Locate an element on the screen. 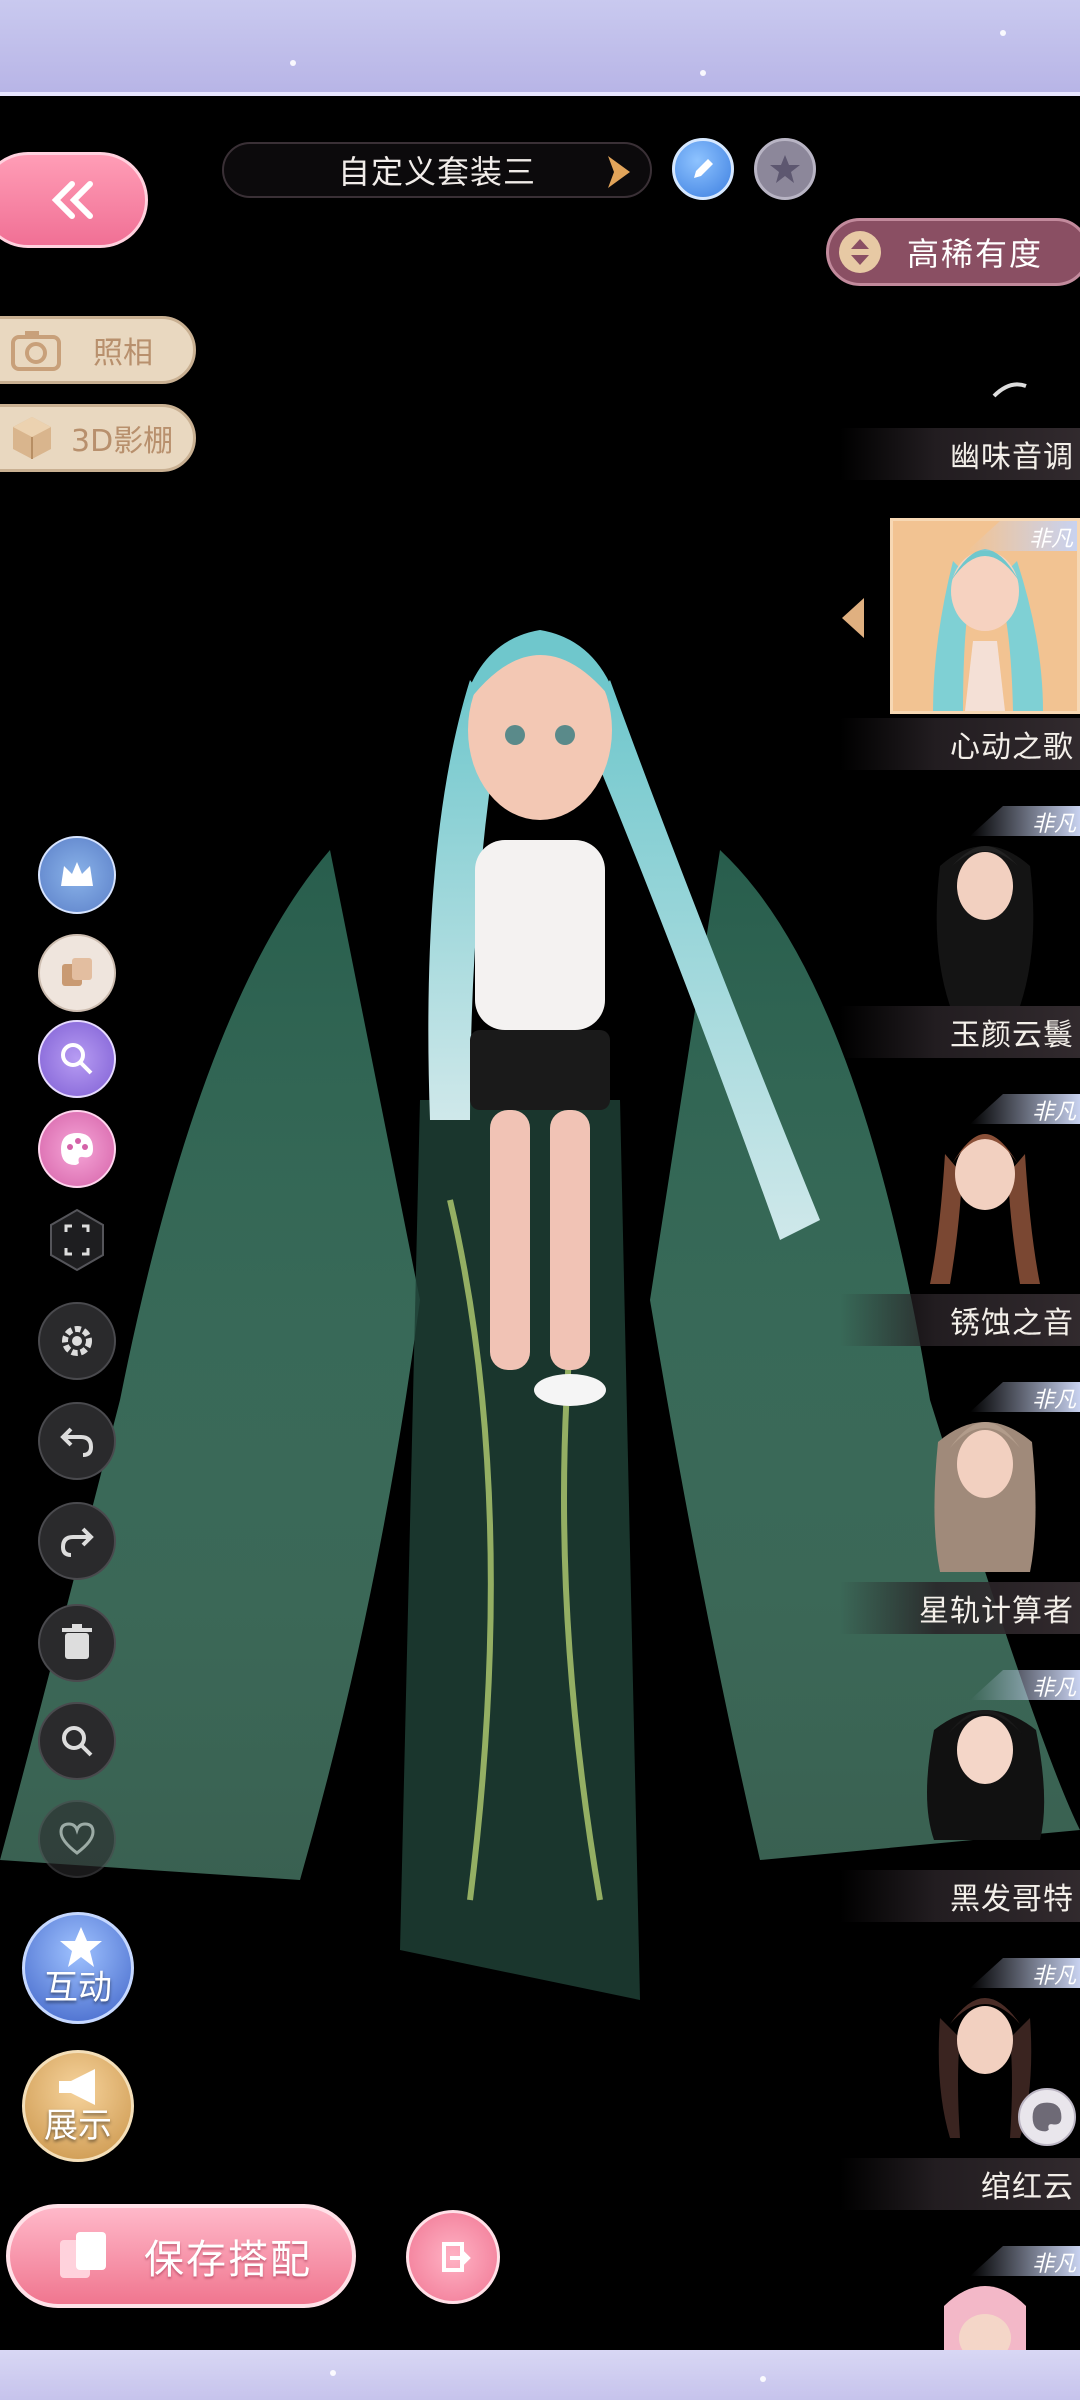 The width and height of the screenshot is (1080, 2400). item-name: 绾红云 is located at coordinates (1027, 2187).